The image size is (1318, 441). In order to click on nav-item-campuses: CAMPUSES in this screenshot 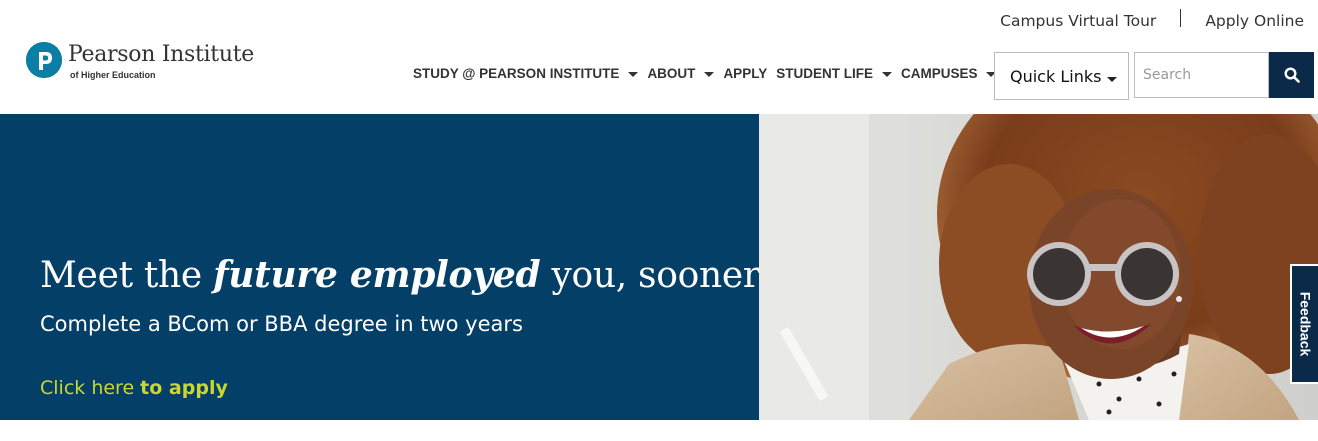, I will do `click(949, 73)`.